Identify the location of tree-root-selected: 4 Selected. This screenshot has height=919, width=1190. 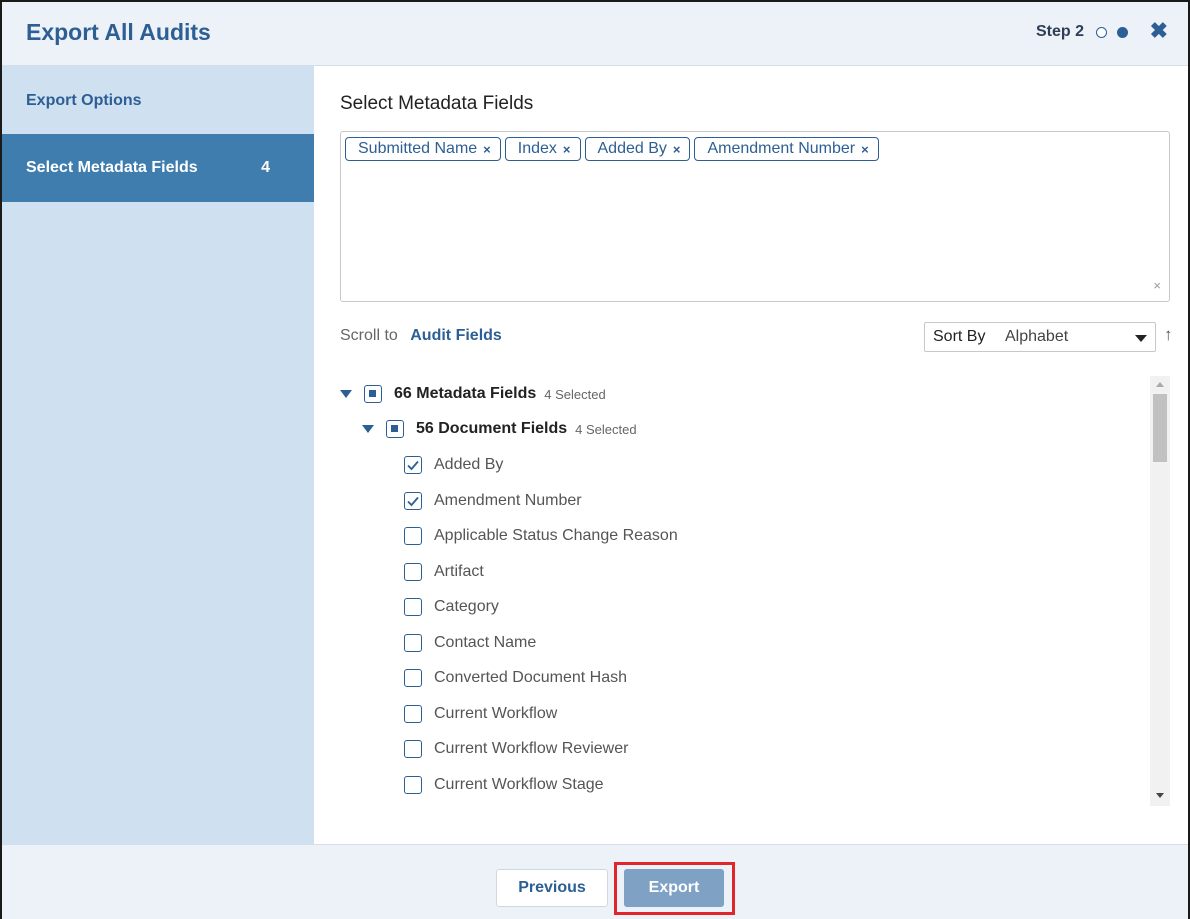
(575, 394).